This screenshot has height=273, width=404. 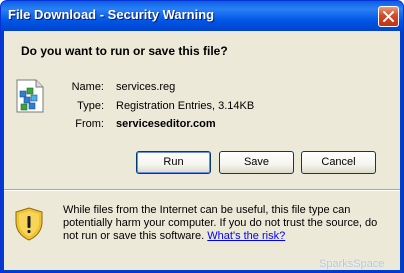 I want to click on cancel-button: Cancel, so click(x=338, y=162).